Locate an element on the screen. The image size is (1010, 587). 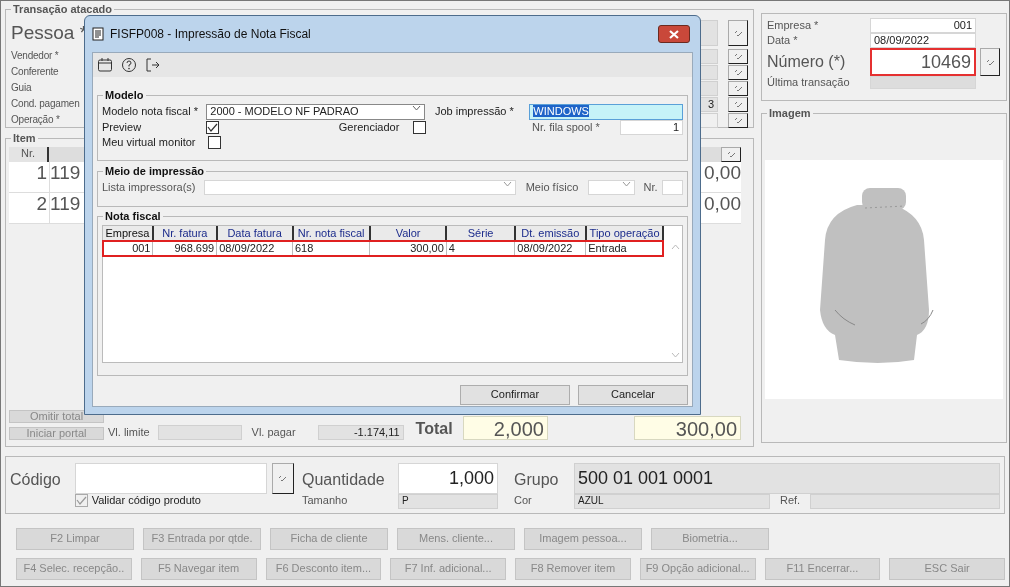
table-cell: 4 is located at coordinates (480, 248).